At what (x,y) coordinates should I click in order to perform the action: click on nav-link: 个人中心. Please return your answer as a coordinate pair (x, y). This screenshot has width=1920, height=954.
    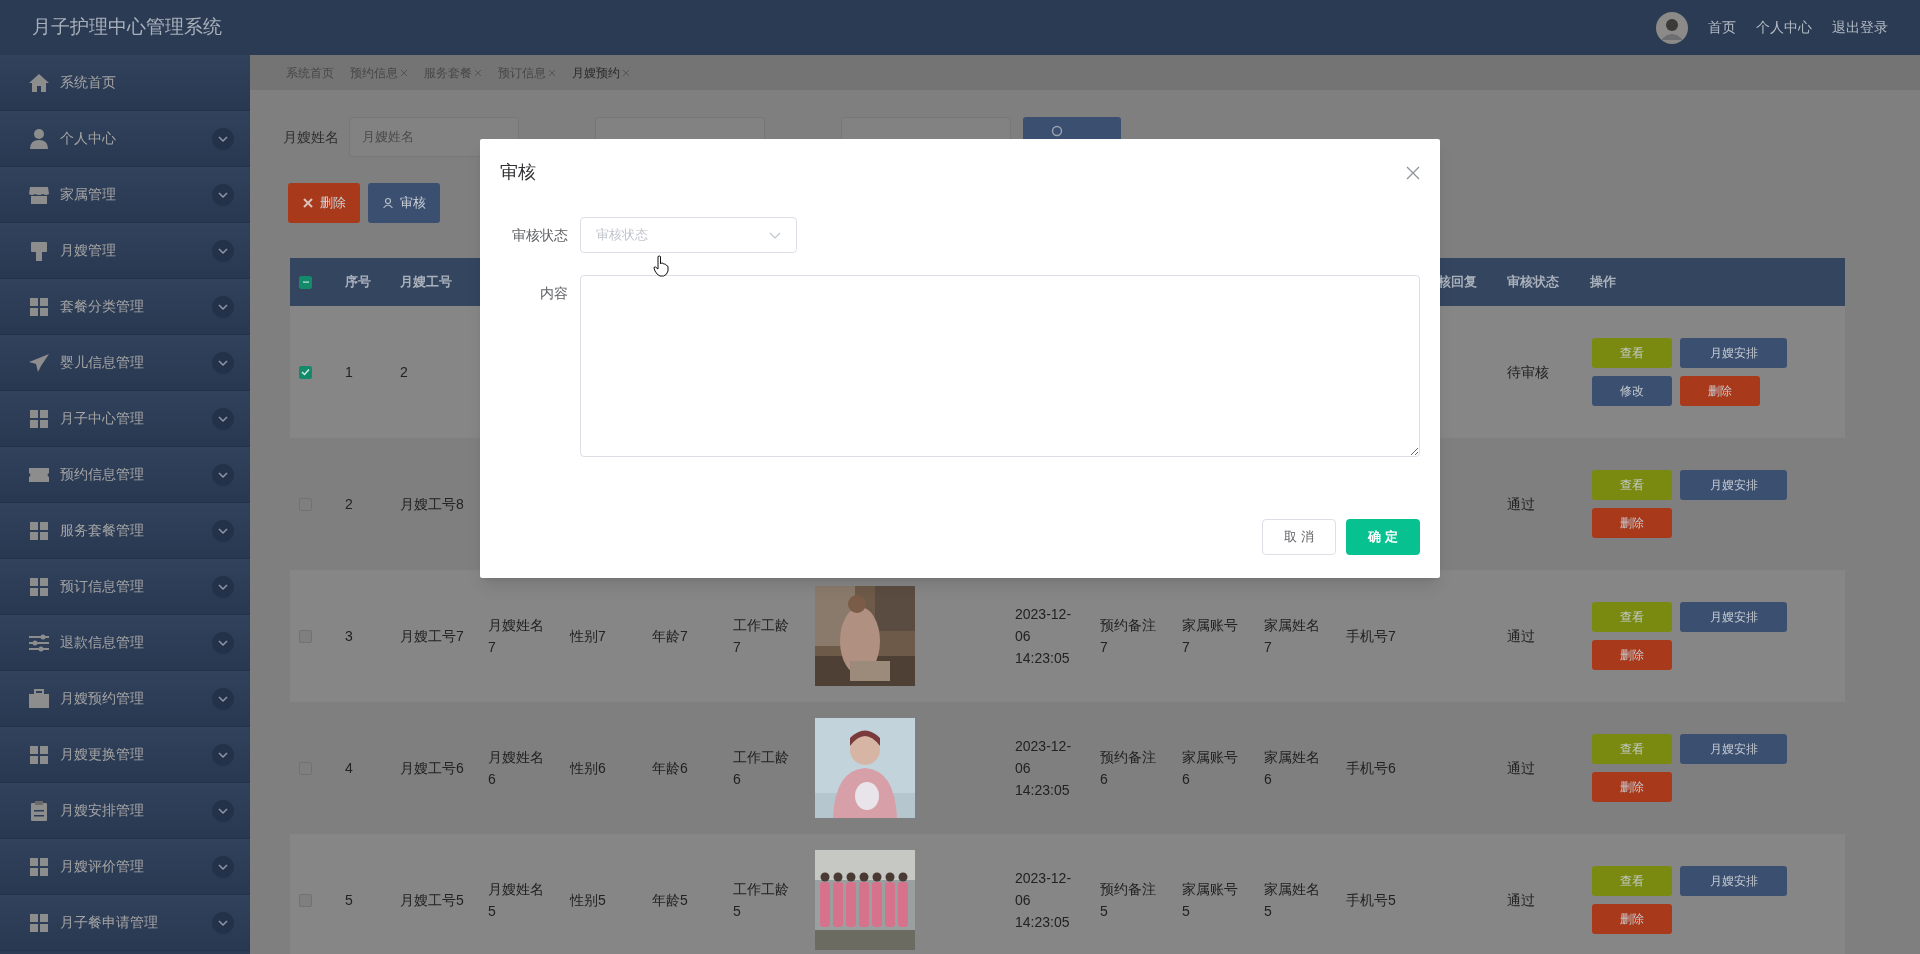
    Looking at the image, I should click on (1784, 27).